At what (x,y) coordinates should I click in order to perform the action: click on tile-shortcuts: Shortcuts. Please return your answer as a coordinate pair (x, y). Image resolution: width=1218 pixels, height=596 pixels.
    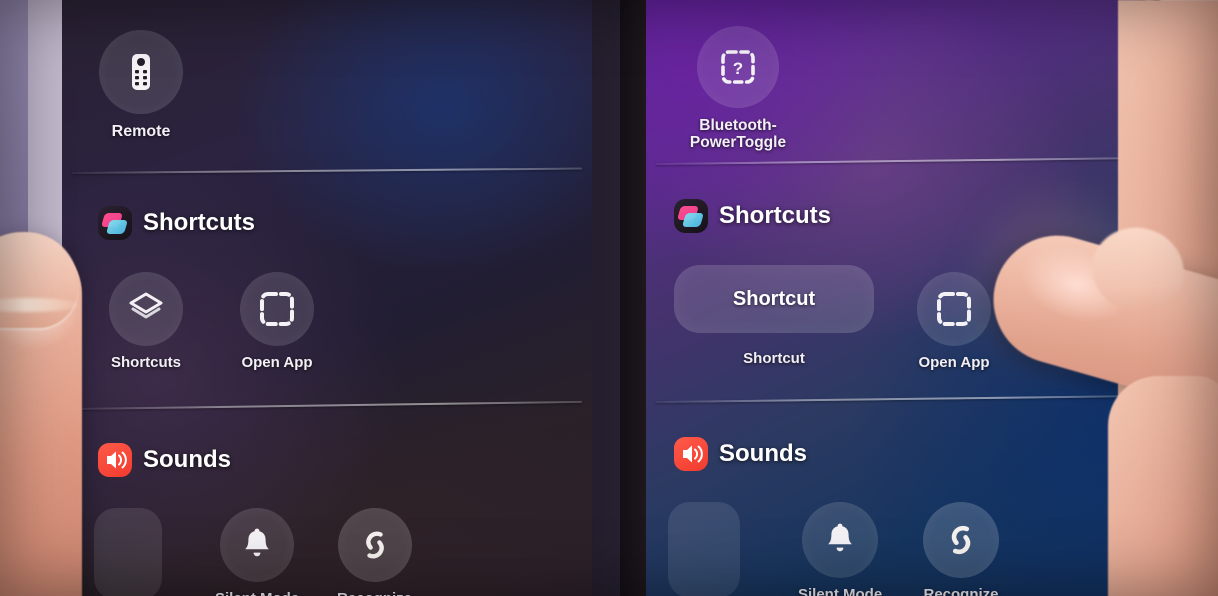
    Looking at the image, I should click on (146, 322).